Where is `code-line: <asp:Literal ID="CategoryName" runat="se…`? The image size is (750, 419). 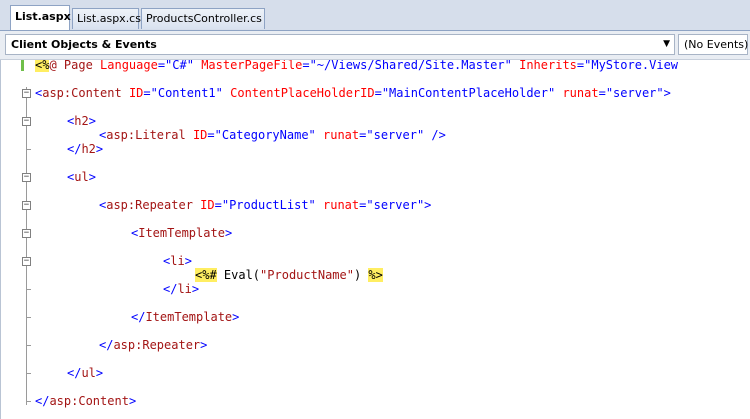 code-line: <asp:Literal ID="CategoryName" runat="se… is located at coordinates (272, 135).